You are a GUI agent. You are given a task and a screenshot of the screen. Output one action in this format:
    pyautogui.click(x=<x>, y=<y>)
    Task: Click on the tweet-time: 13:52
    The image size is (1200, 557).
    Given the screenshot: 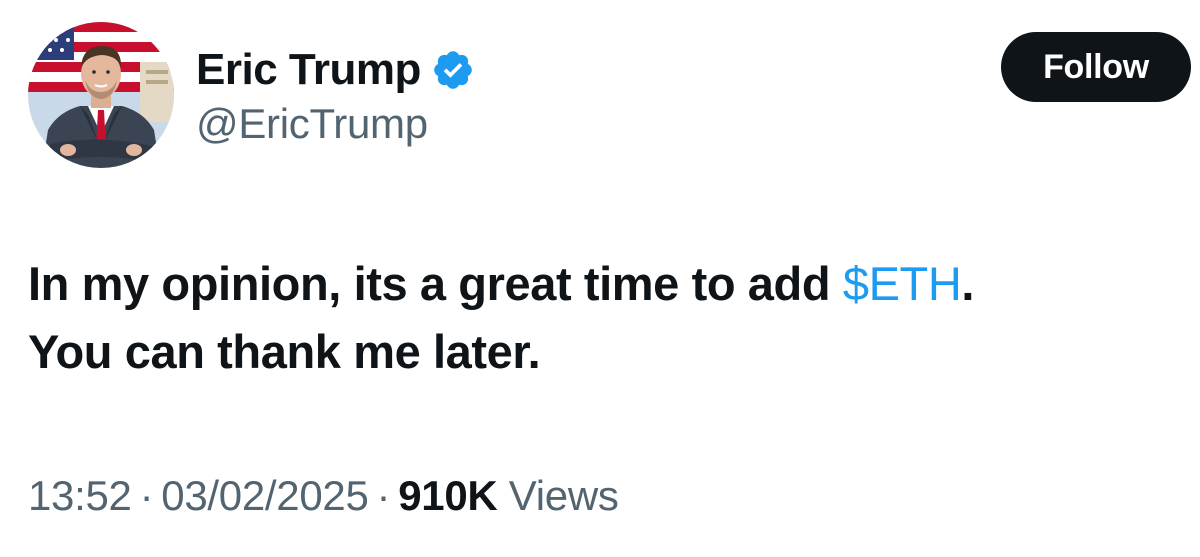 What is the action you would take?
    pyautogui.click(x=80, y=495)
    